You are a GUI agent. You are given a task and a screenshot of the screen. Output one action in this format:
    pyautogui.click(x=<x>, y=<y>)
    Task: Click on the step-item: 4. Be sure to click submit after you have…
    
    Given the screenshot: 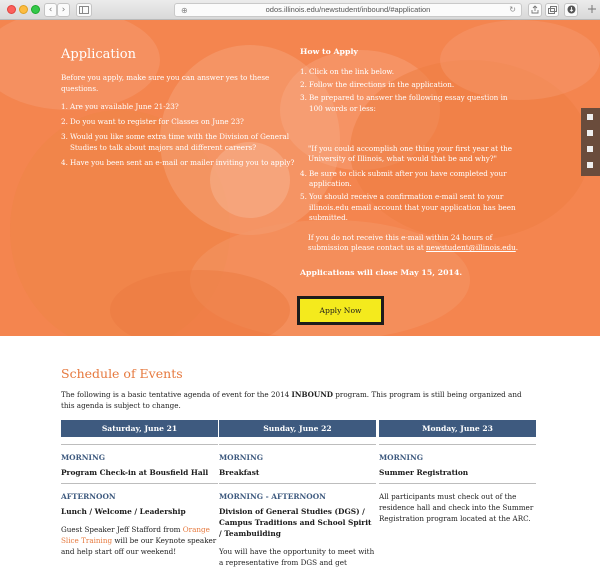 What is the action you would take?
    pyautogui.click(x=403, y=179)
    